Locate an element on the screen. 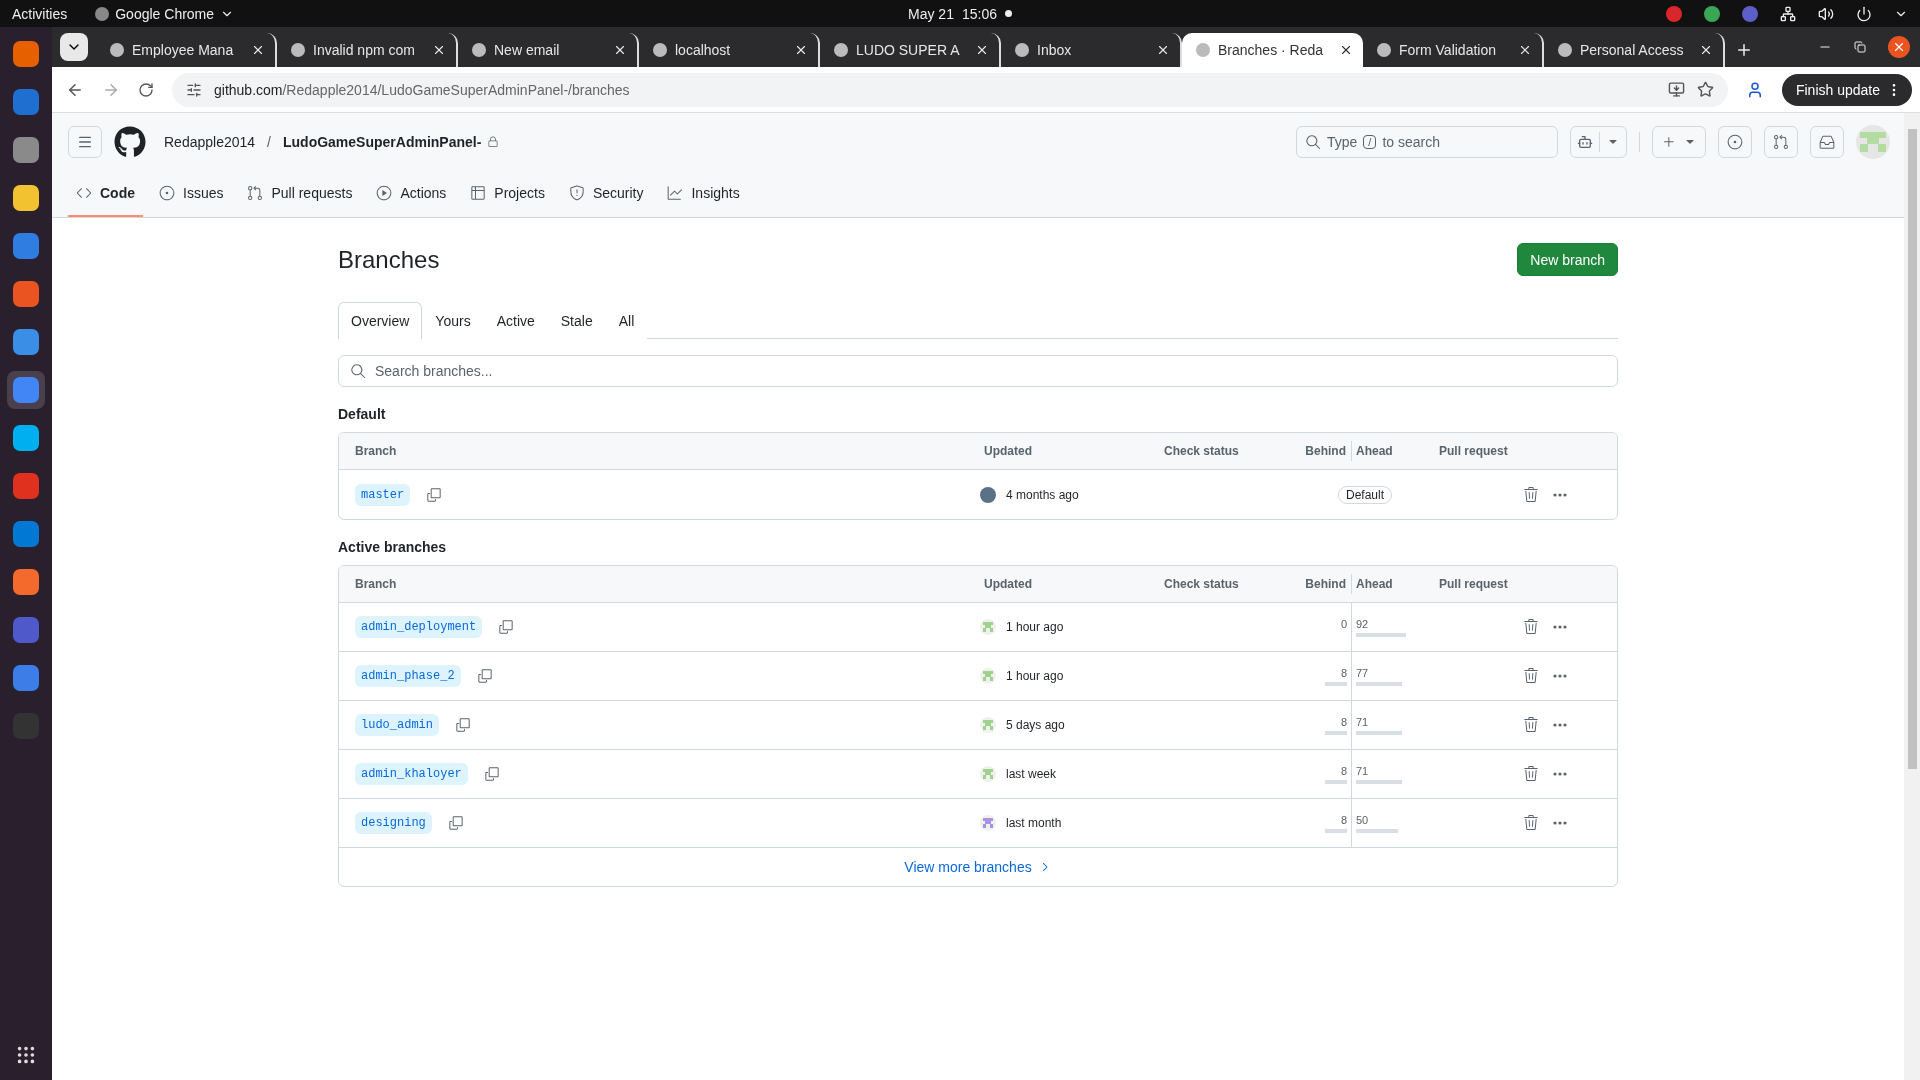  branch-name: admin_phase_2 is located at coordinates (408, 676).